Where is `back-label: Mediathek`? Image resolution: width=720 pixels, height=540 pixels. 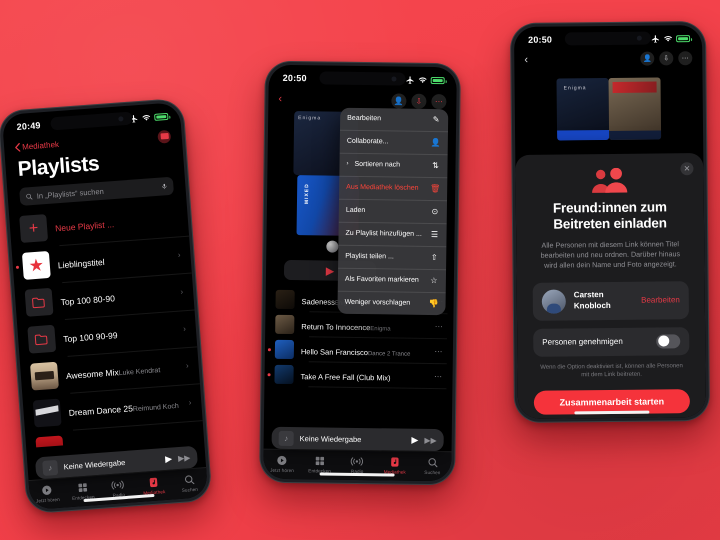 back-label: Mediathek is located at coordinates (40, 145).